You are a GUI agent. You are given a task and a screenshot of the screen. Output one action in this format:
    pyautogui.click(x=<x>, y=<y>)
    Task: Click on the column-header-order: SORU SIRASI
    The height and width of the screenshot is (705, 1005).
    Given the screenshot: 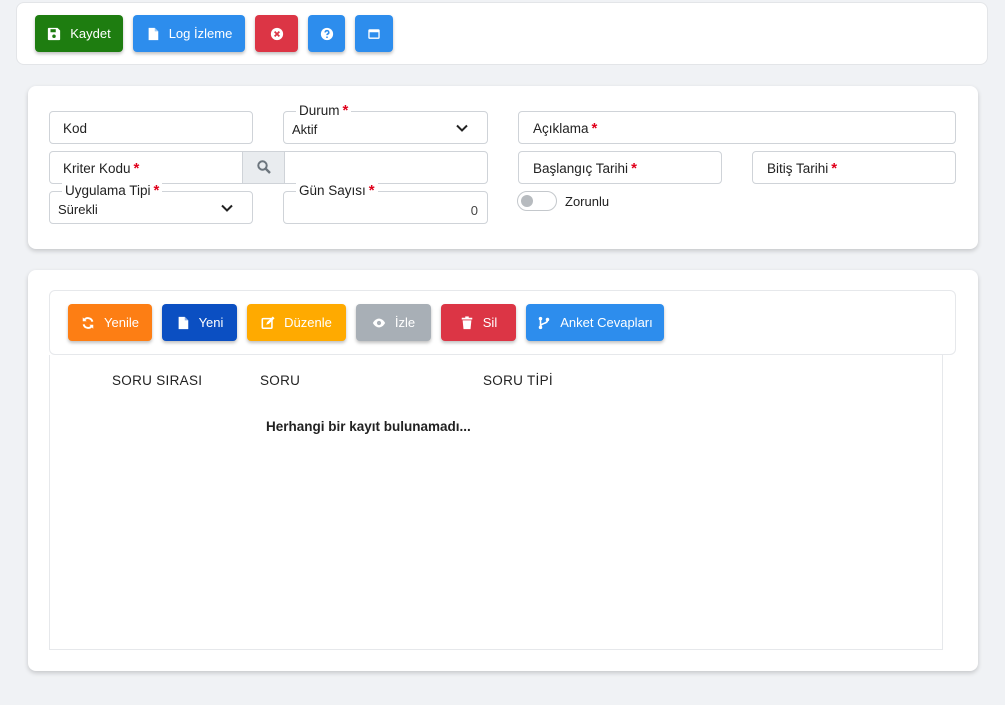 What is the action you would take?
    pyautogui.click(x=157, y=380)
    